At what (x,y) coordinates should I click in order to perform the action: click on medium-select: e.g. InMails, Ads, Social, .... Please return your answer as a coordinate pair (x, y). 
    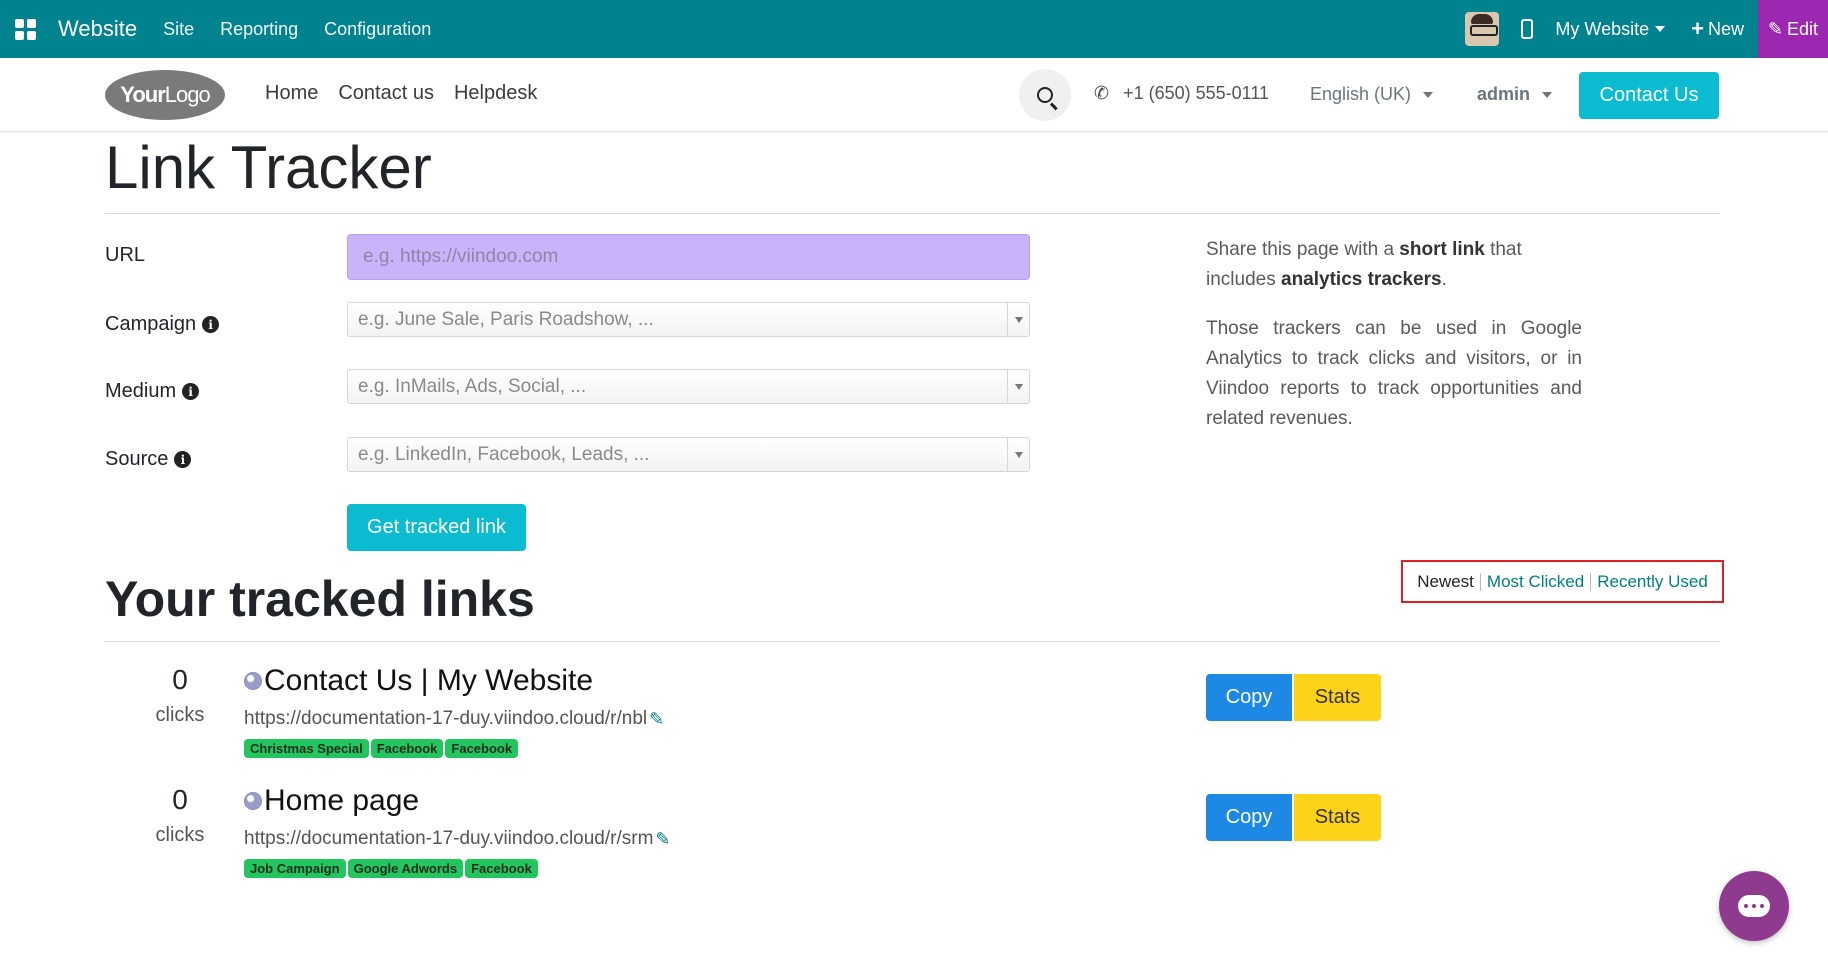
    Looking at the image, I should click on (688, 386).